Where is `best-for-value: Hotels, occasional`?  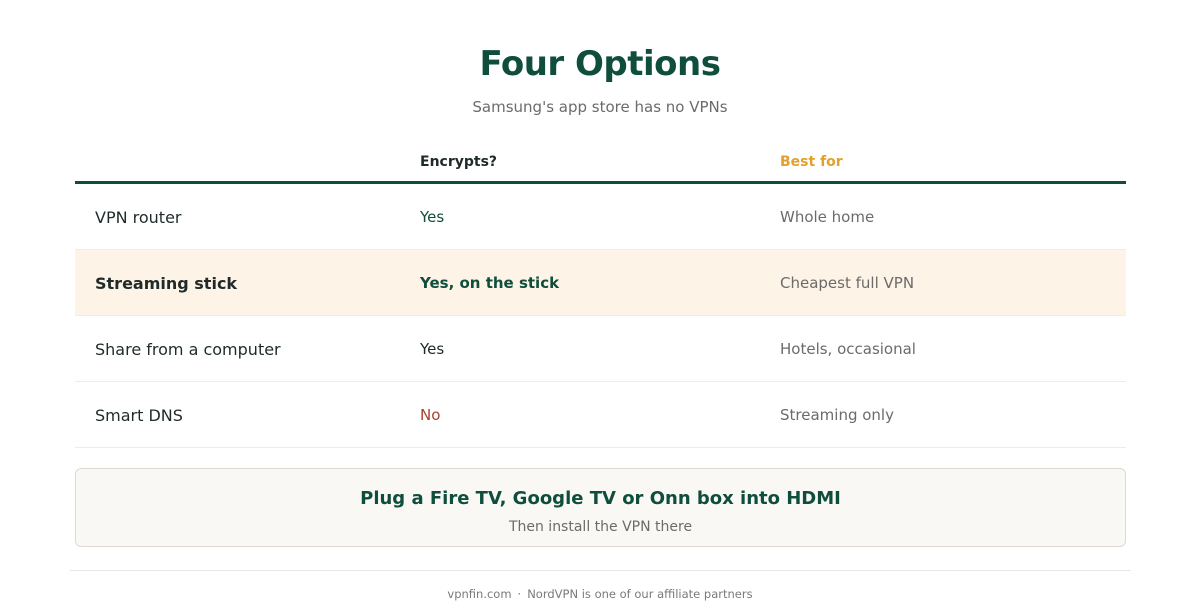
best-for-value: Hotels, occasional is located at coordinates (848, 349).